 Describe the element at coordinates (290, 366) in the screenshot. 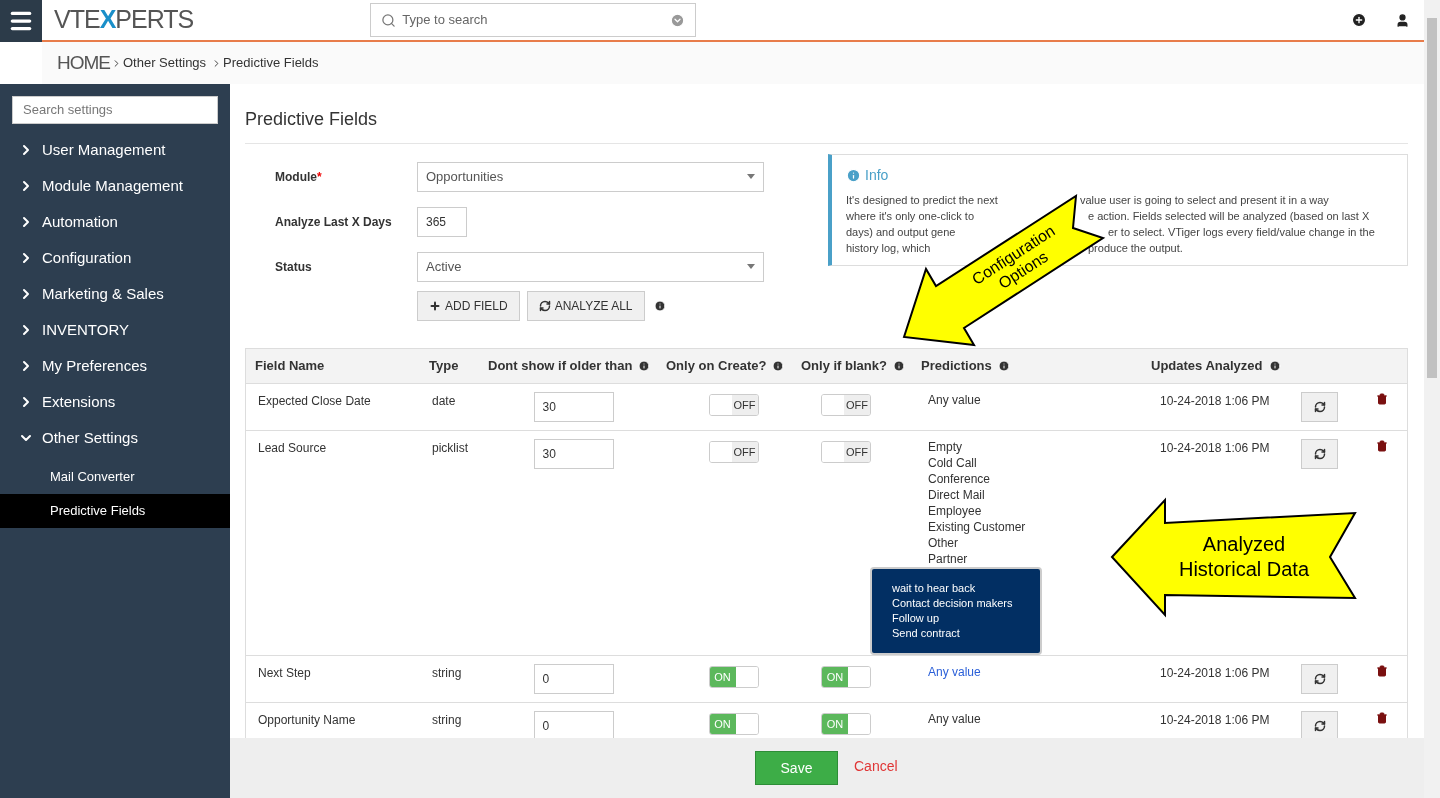

I see `column-header: Field Name` at that location.